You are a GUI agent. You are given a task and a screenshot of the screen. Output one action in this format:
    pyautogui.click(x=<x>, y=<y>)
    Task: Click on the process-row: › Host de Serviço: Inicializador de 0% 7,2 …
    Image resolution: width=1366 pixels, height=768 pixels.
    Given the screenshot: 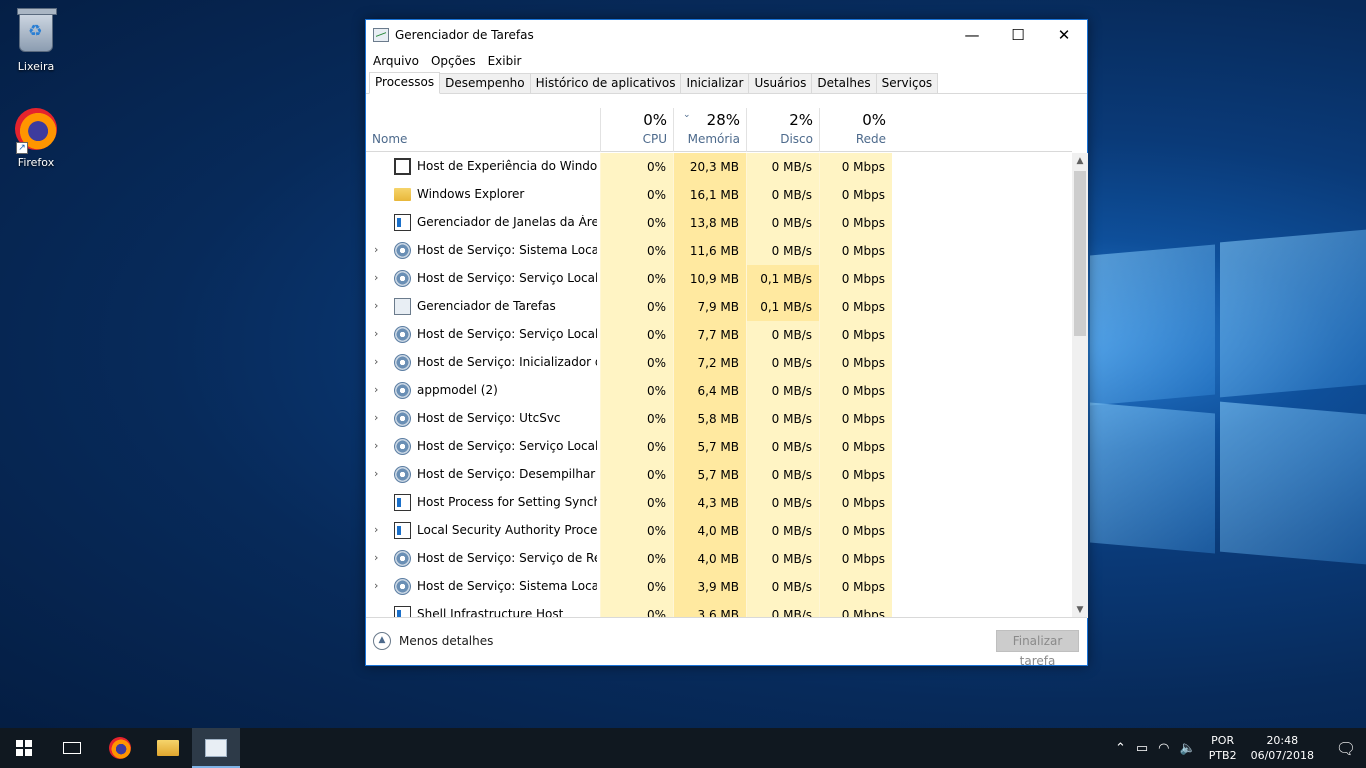 What is the action you would take?
    pyautogui.click(x=719, y=363)
    